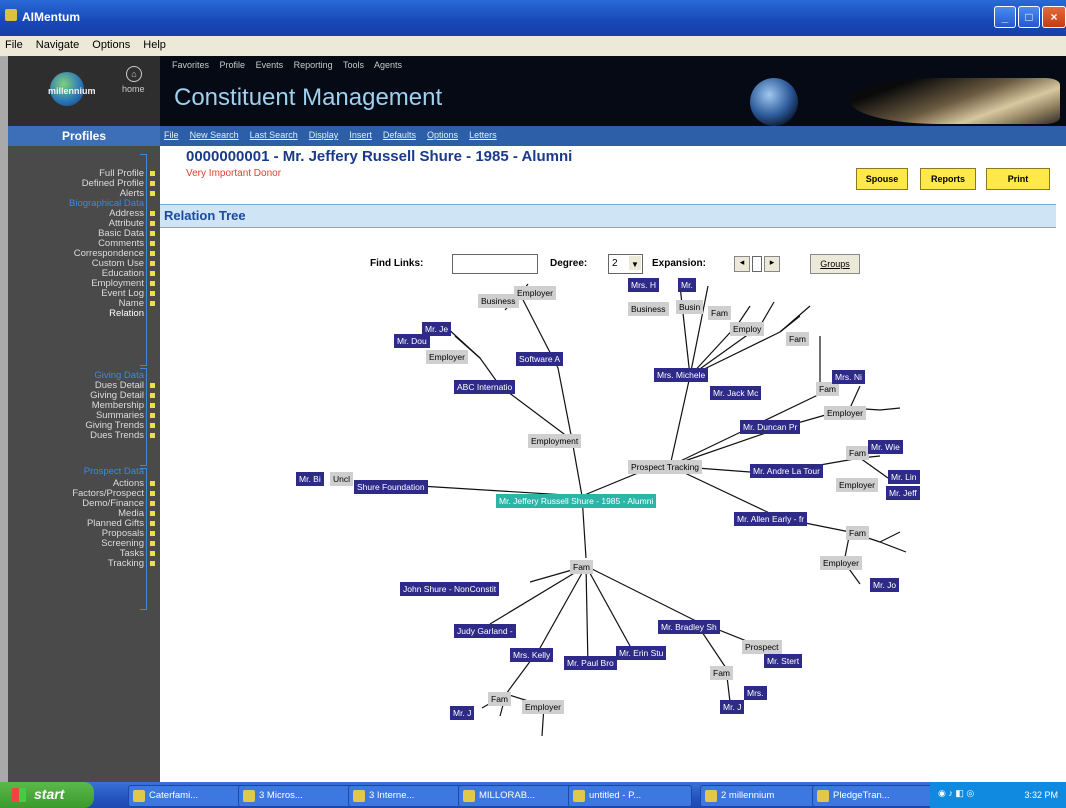 This screenshot has height=808, width=1066. Describe the element at coordinates (111, 45) in the screenshot. I see `menu-options: Options` at that location.